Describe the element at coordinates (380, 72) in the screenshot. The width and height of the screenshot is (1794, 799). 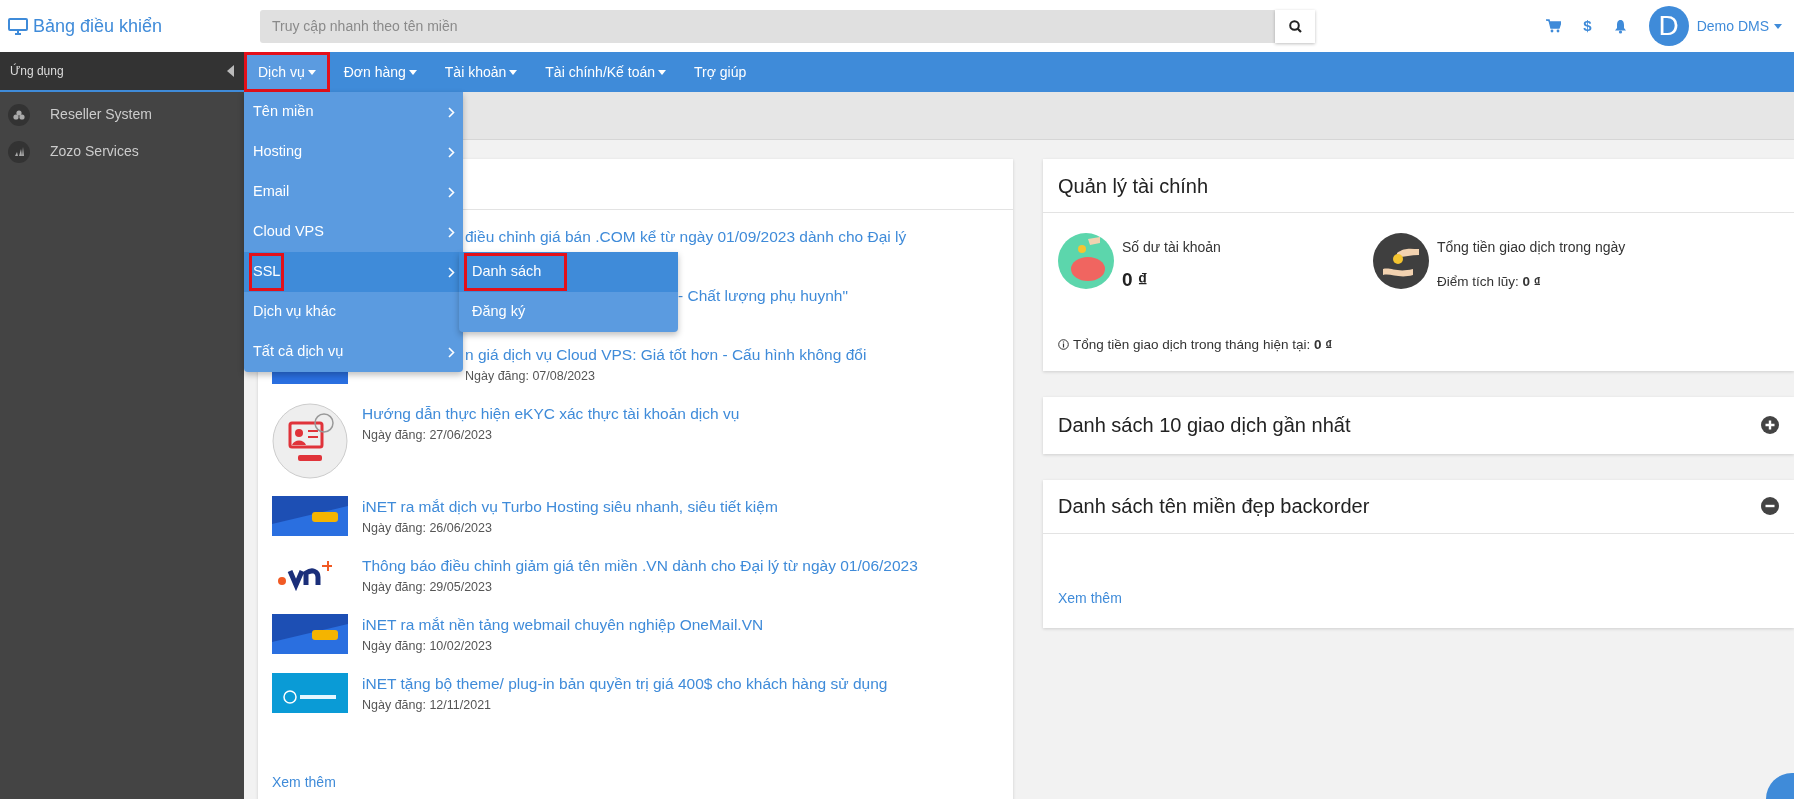
I see `nav-menu-item: Đơn hàng` at that location.